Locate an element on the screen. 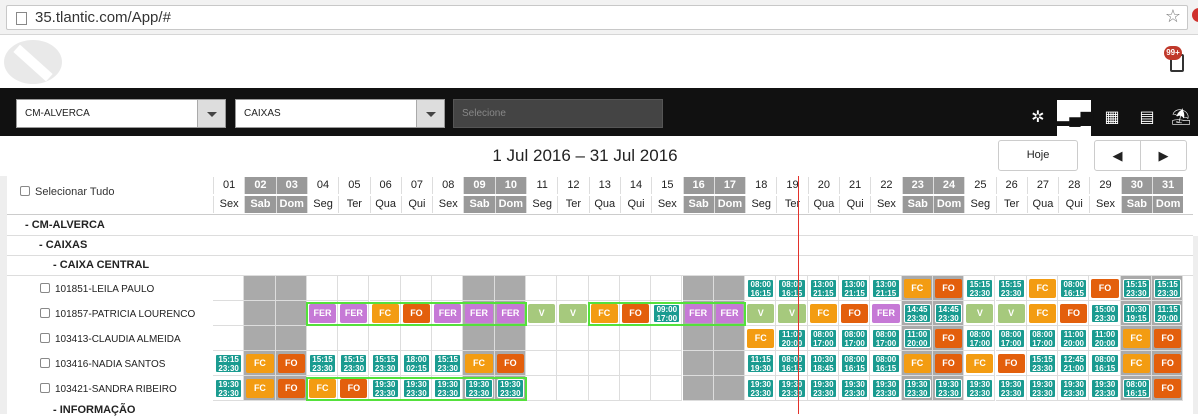 Image resolution: width=1198 pixels, height=416 pixels. shift-badge: 14:45 23:30 is located at coordinates (917, 313).